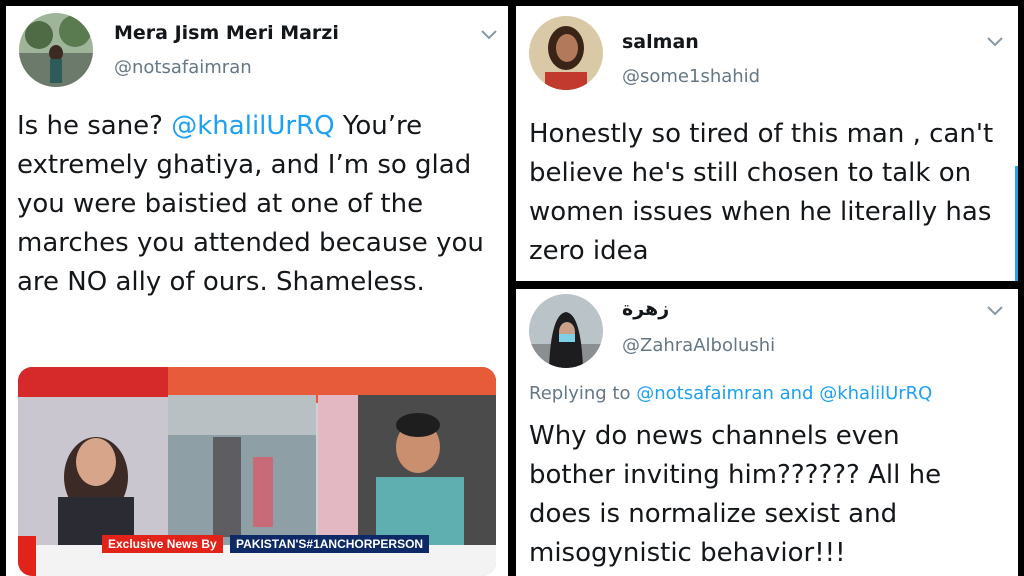  Describe the element at coordinates (330, 544) in the screenshot. I see `news-ticker-right: PAKISTAN'S#1ANCHORPERSON` at that location.